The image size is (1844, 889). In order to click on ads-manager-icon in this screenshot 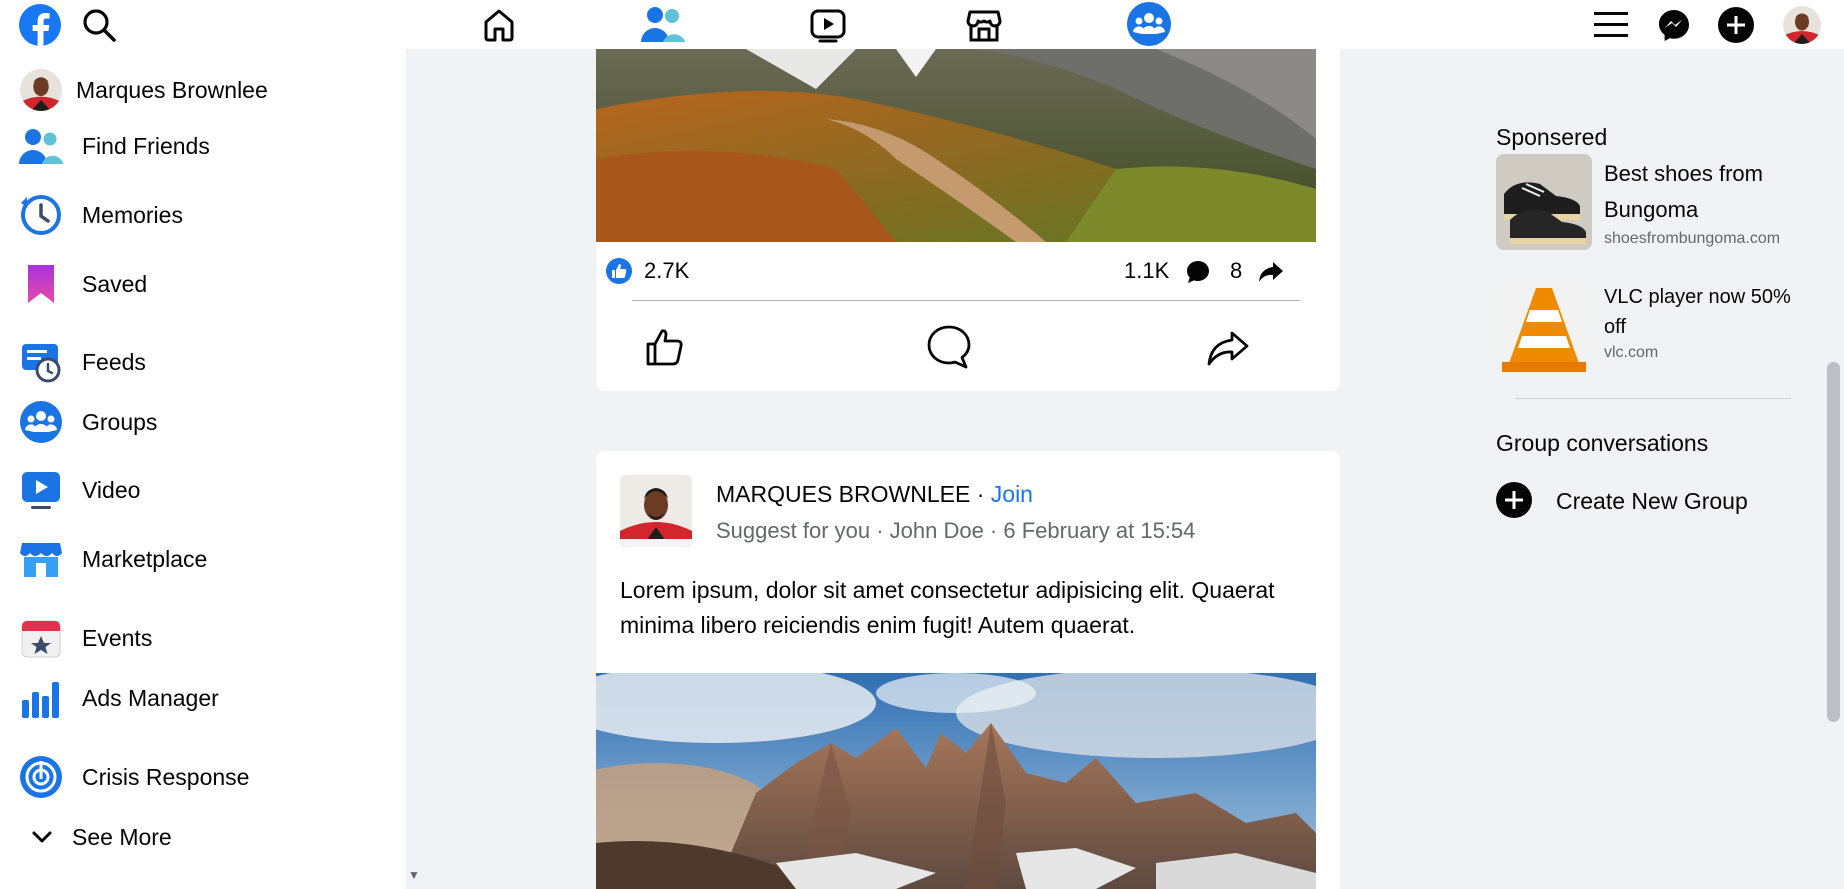, I will do `click(41, 698)`.